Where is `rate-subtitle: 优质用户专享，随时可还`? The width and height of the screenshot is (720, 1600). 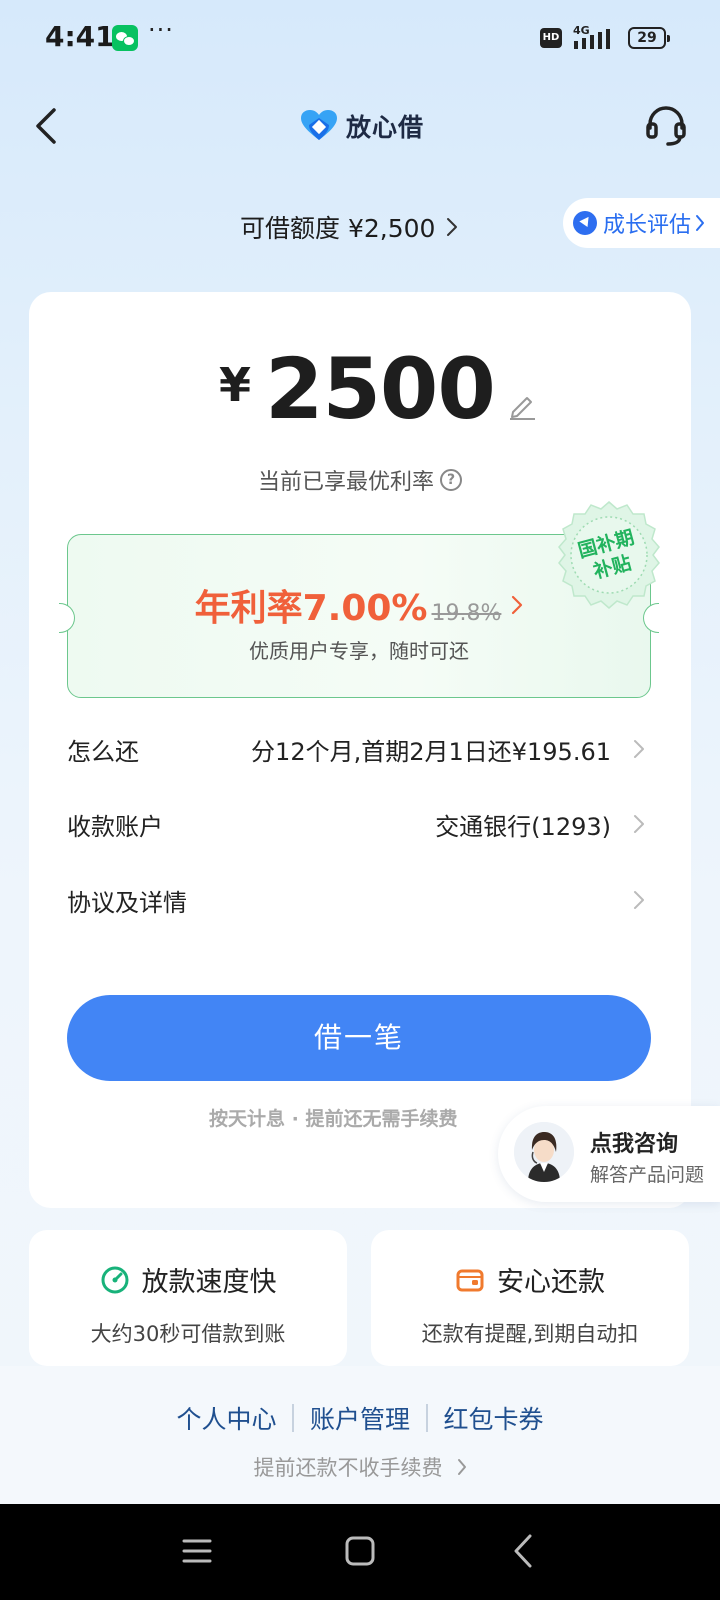 rate-subtitle: 优质用户专享，随时可还 is located at coordinates (359, 651).